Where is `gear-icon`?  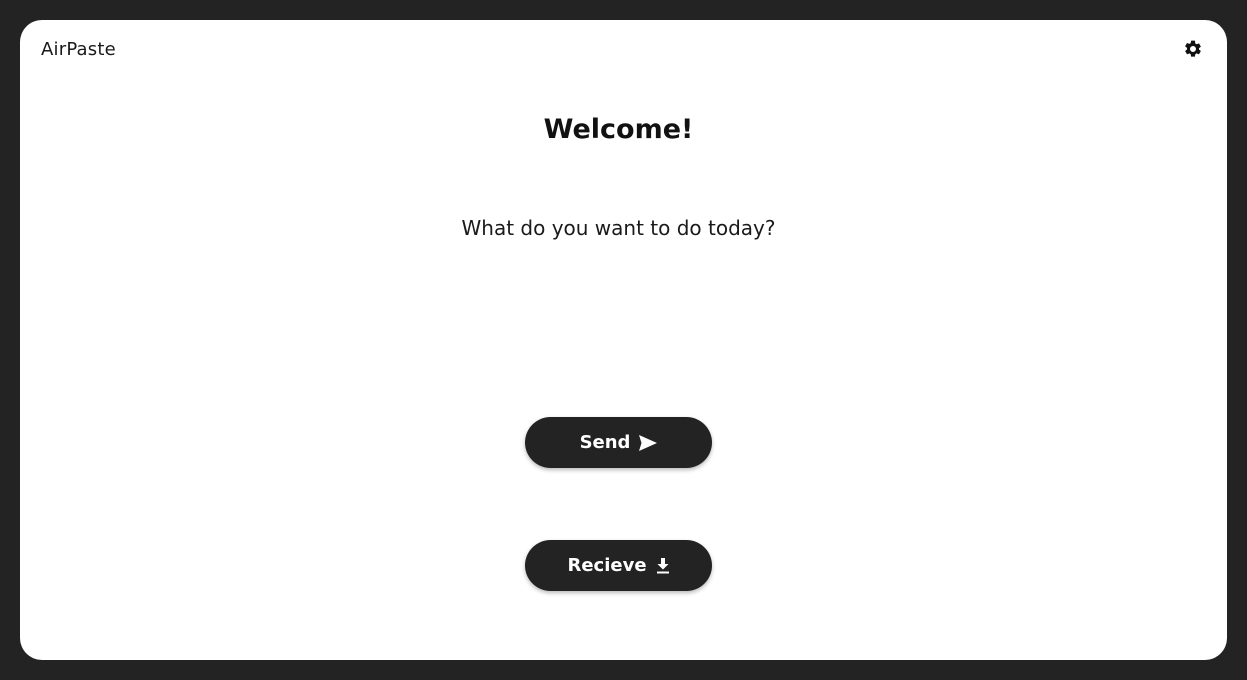
gear-icon is located at coordinates (1193, 48).